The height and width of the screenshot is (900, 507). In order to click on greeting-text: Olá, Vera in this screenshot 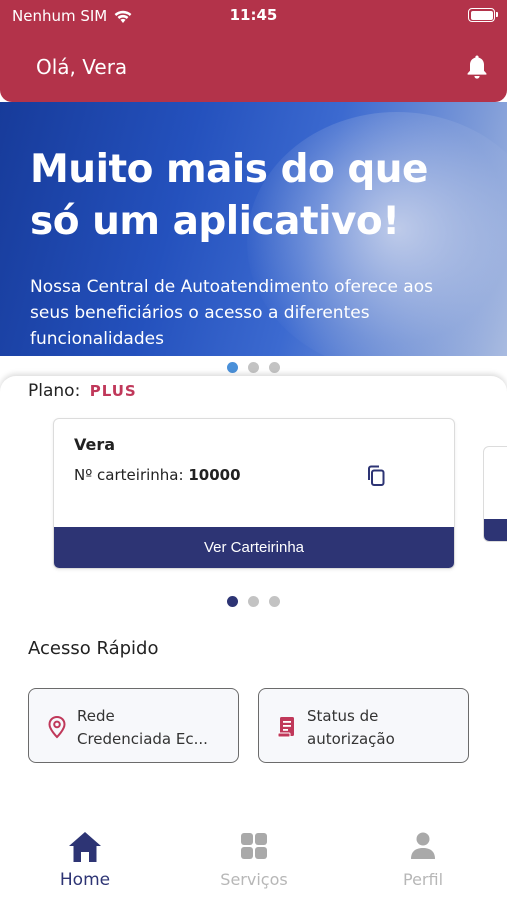, I will do `click(82, 67)`.